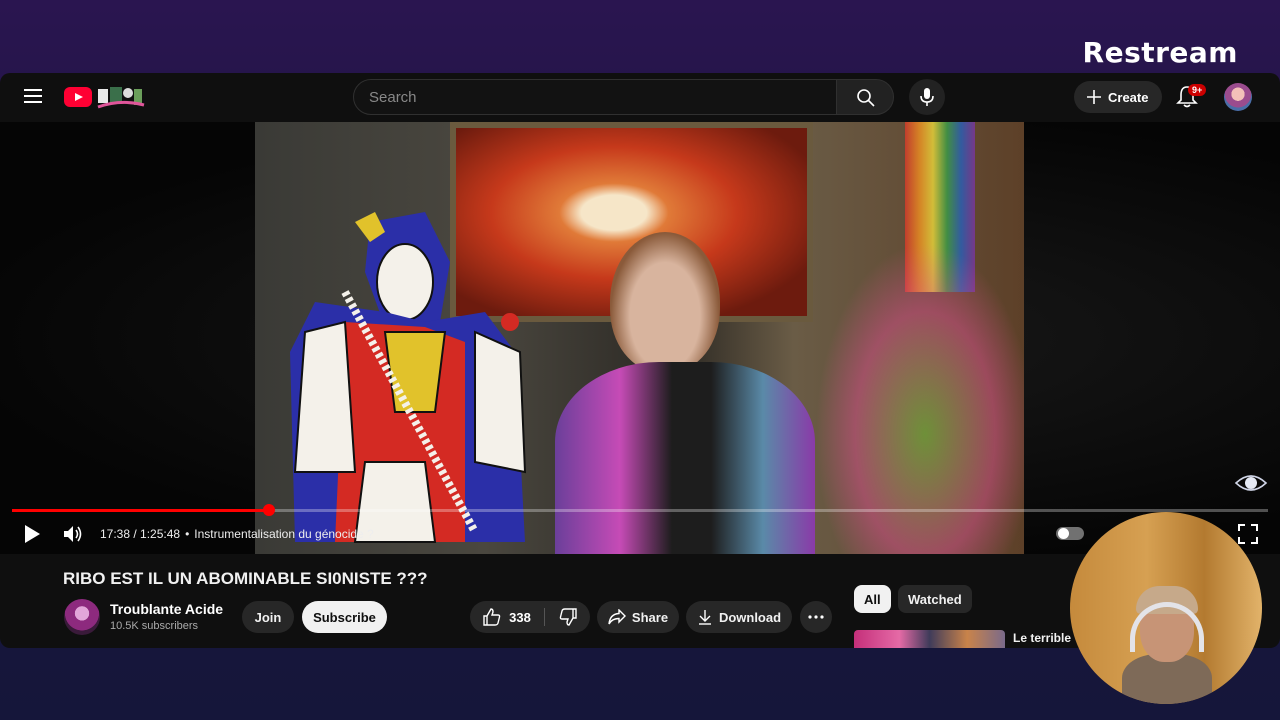 The image size is (1280, 720). What do you see at coordinates (1197, 90) in the screenshot?
I see `notification-badge: 9+` at bounding box center [1197, 90].